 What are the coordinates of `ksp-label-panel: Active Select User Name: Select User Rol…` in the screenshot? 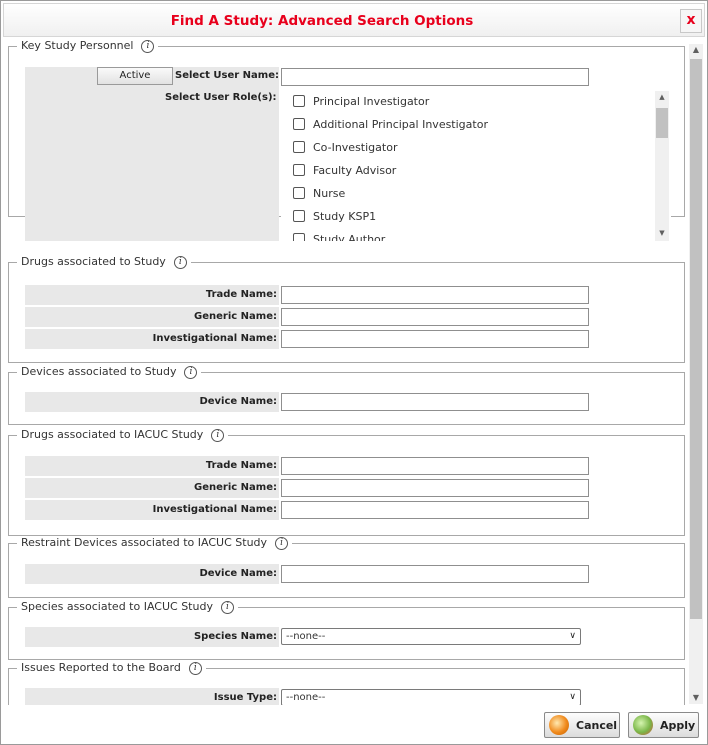 It's located at (152, 154).